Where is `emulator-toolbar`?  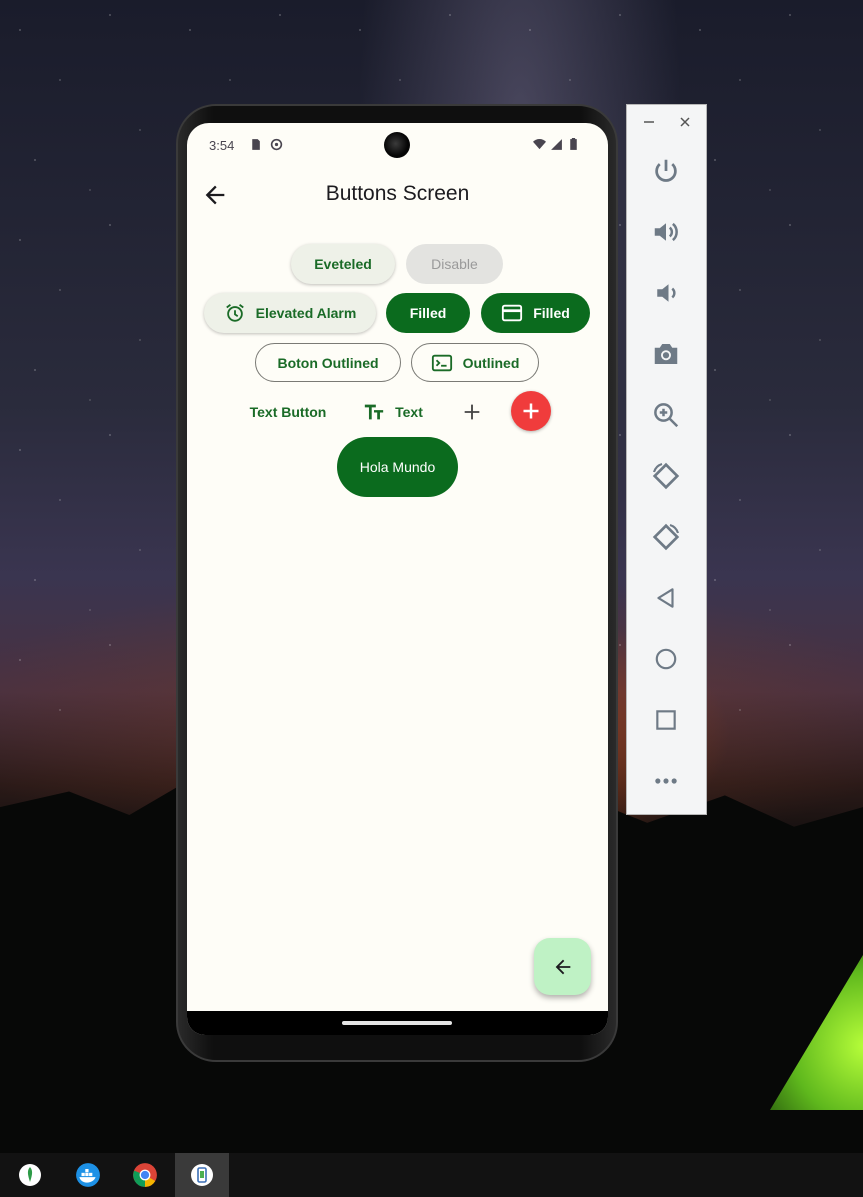
emulator-toolbar is located at coordinates (666, 459).